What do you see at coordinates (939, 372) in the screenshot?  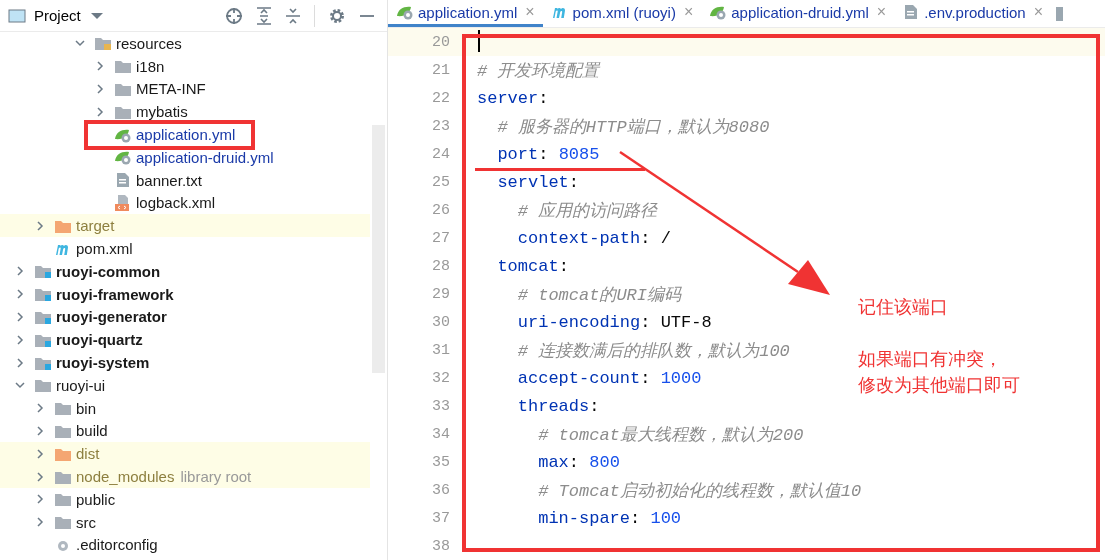 I see `annotation-note: 如果端口有冲突， 修改为其他端口即可` at bounding box center [939, 372].